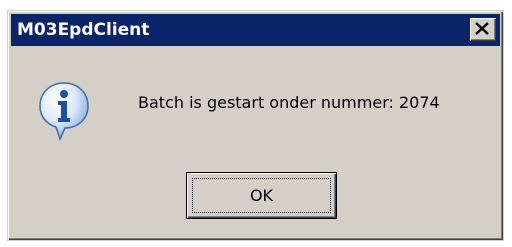  Describe the element at coordinates (83, 30) in the screenshot. I see `window-title: M03EpdClient` at that location.